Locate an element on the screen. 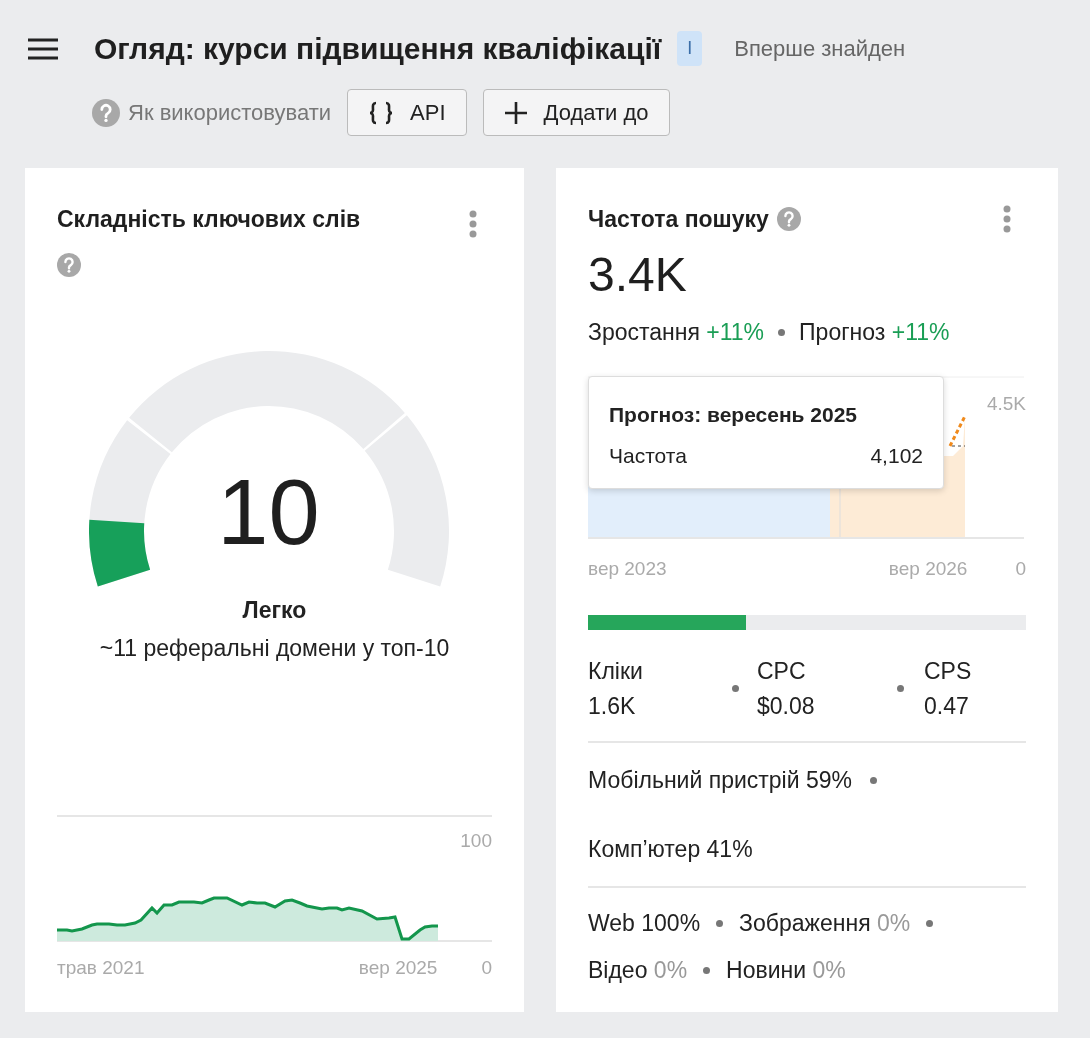  difficulty-score: 10 is located at coordinates (268, 511).